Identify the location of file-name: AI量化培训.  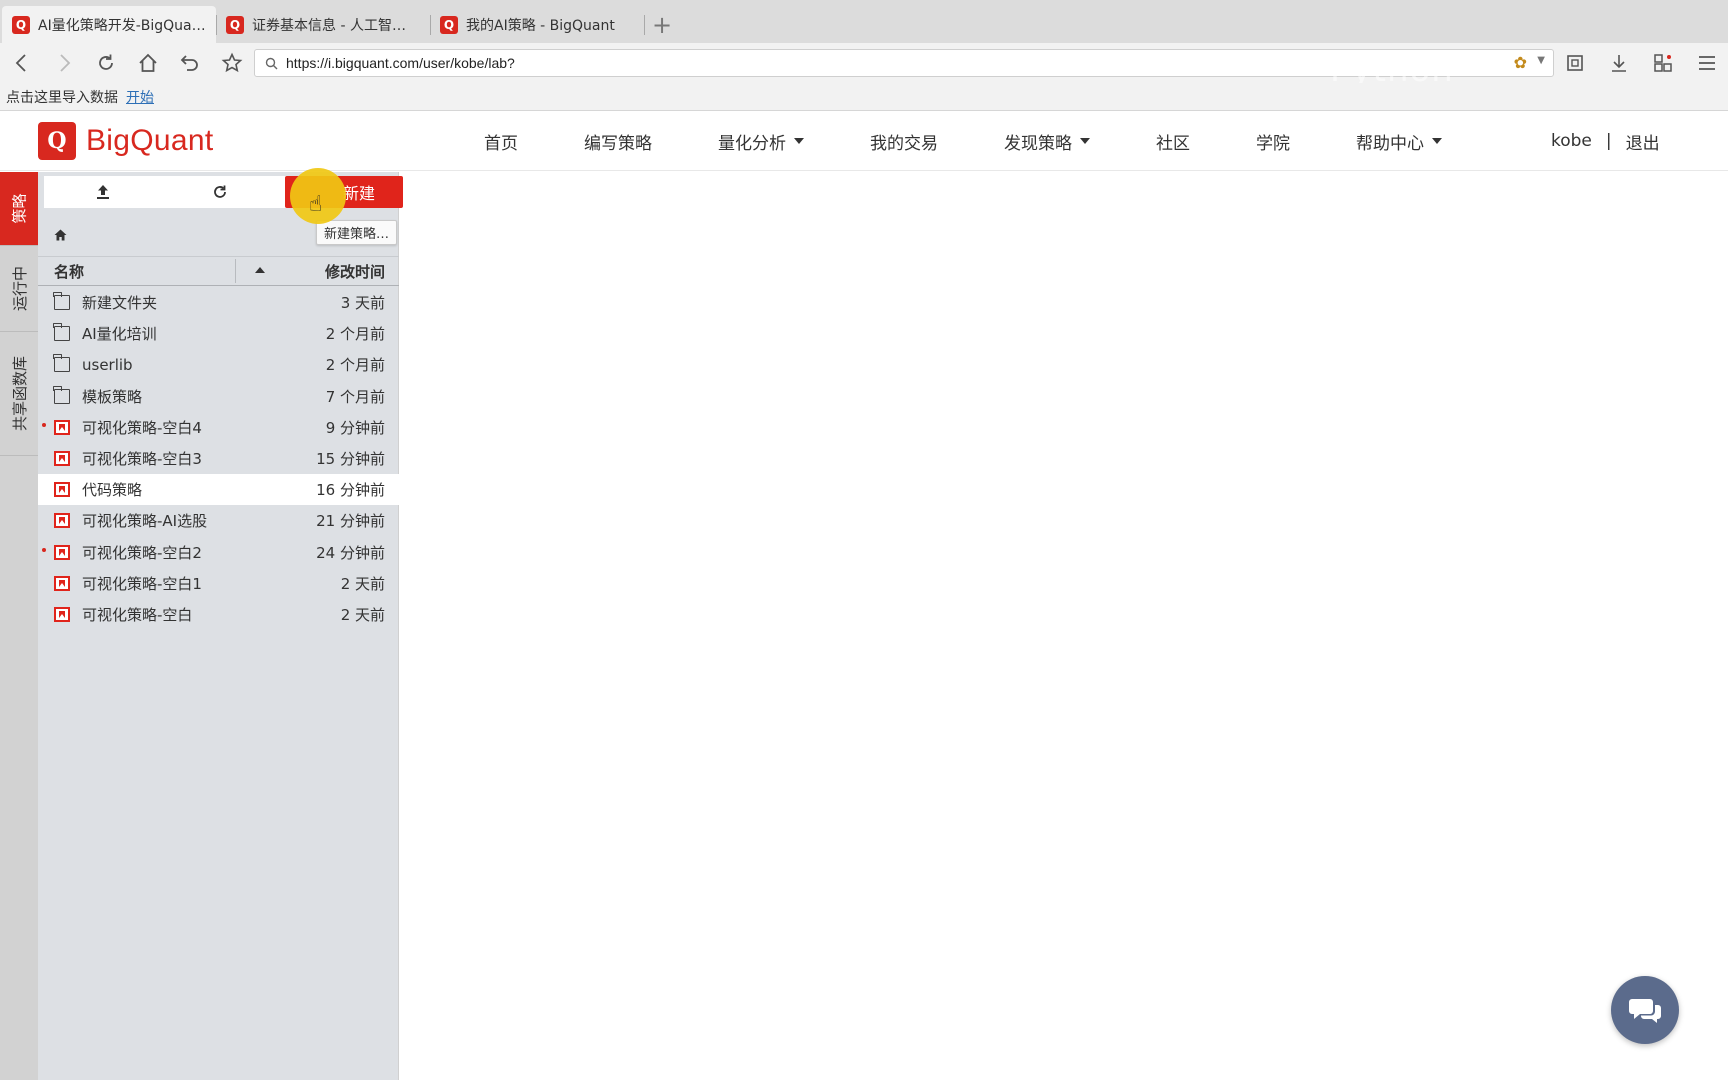
(119, 333).